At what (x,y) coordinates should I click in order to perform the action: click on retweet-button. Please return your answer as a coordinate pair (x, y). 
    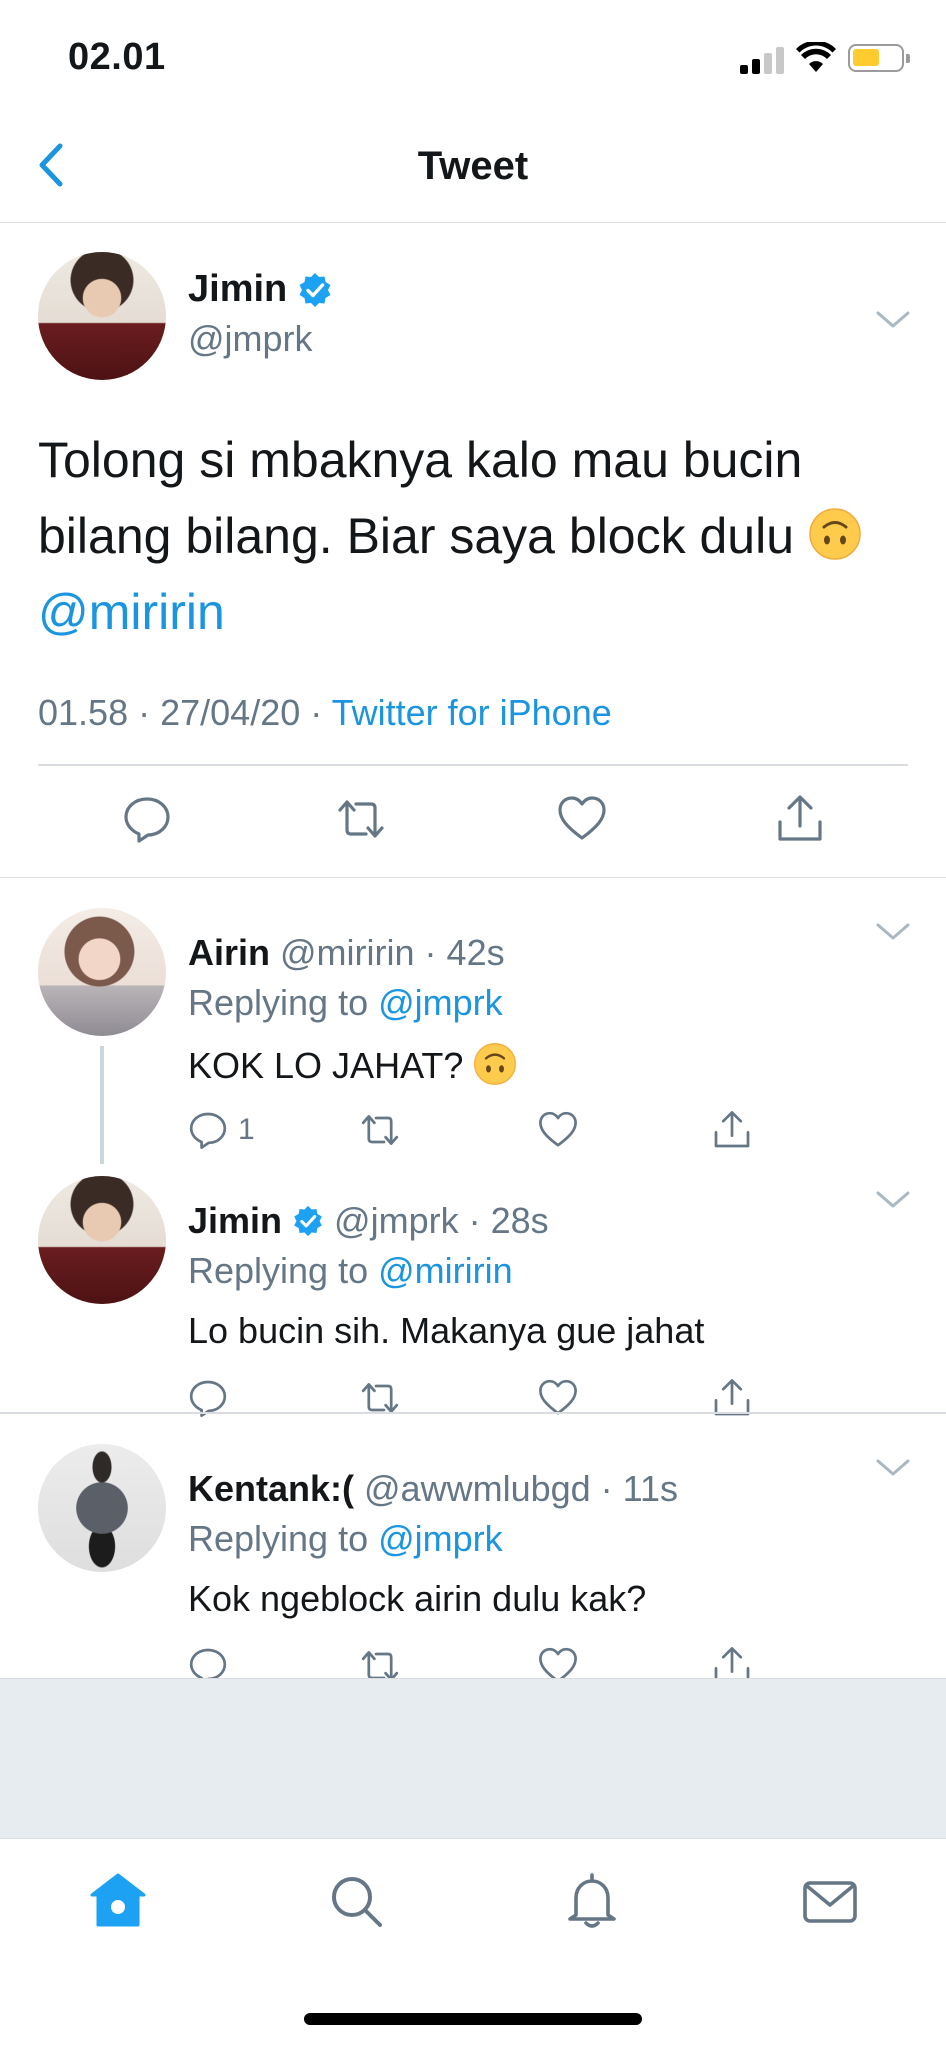
    Looking at the image, I should click on (380, 1130).